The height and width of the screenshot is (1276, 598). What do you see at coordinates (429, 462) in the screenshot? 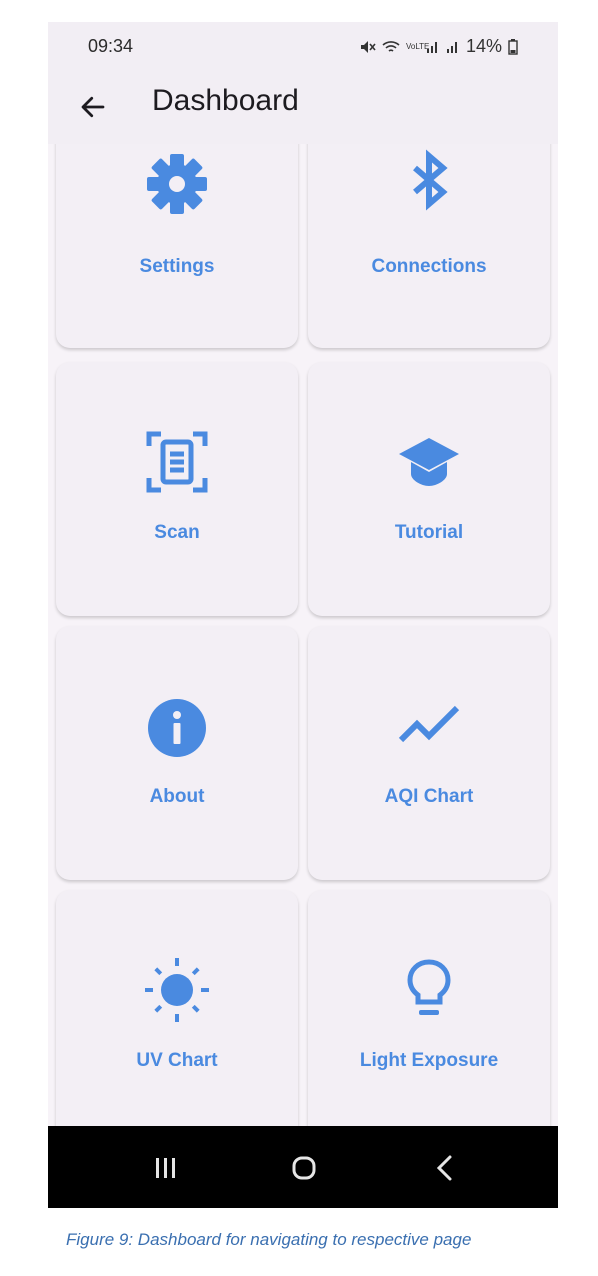
I see `graduation-cap-icon` at bounding box center [429, 462].